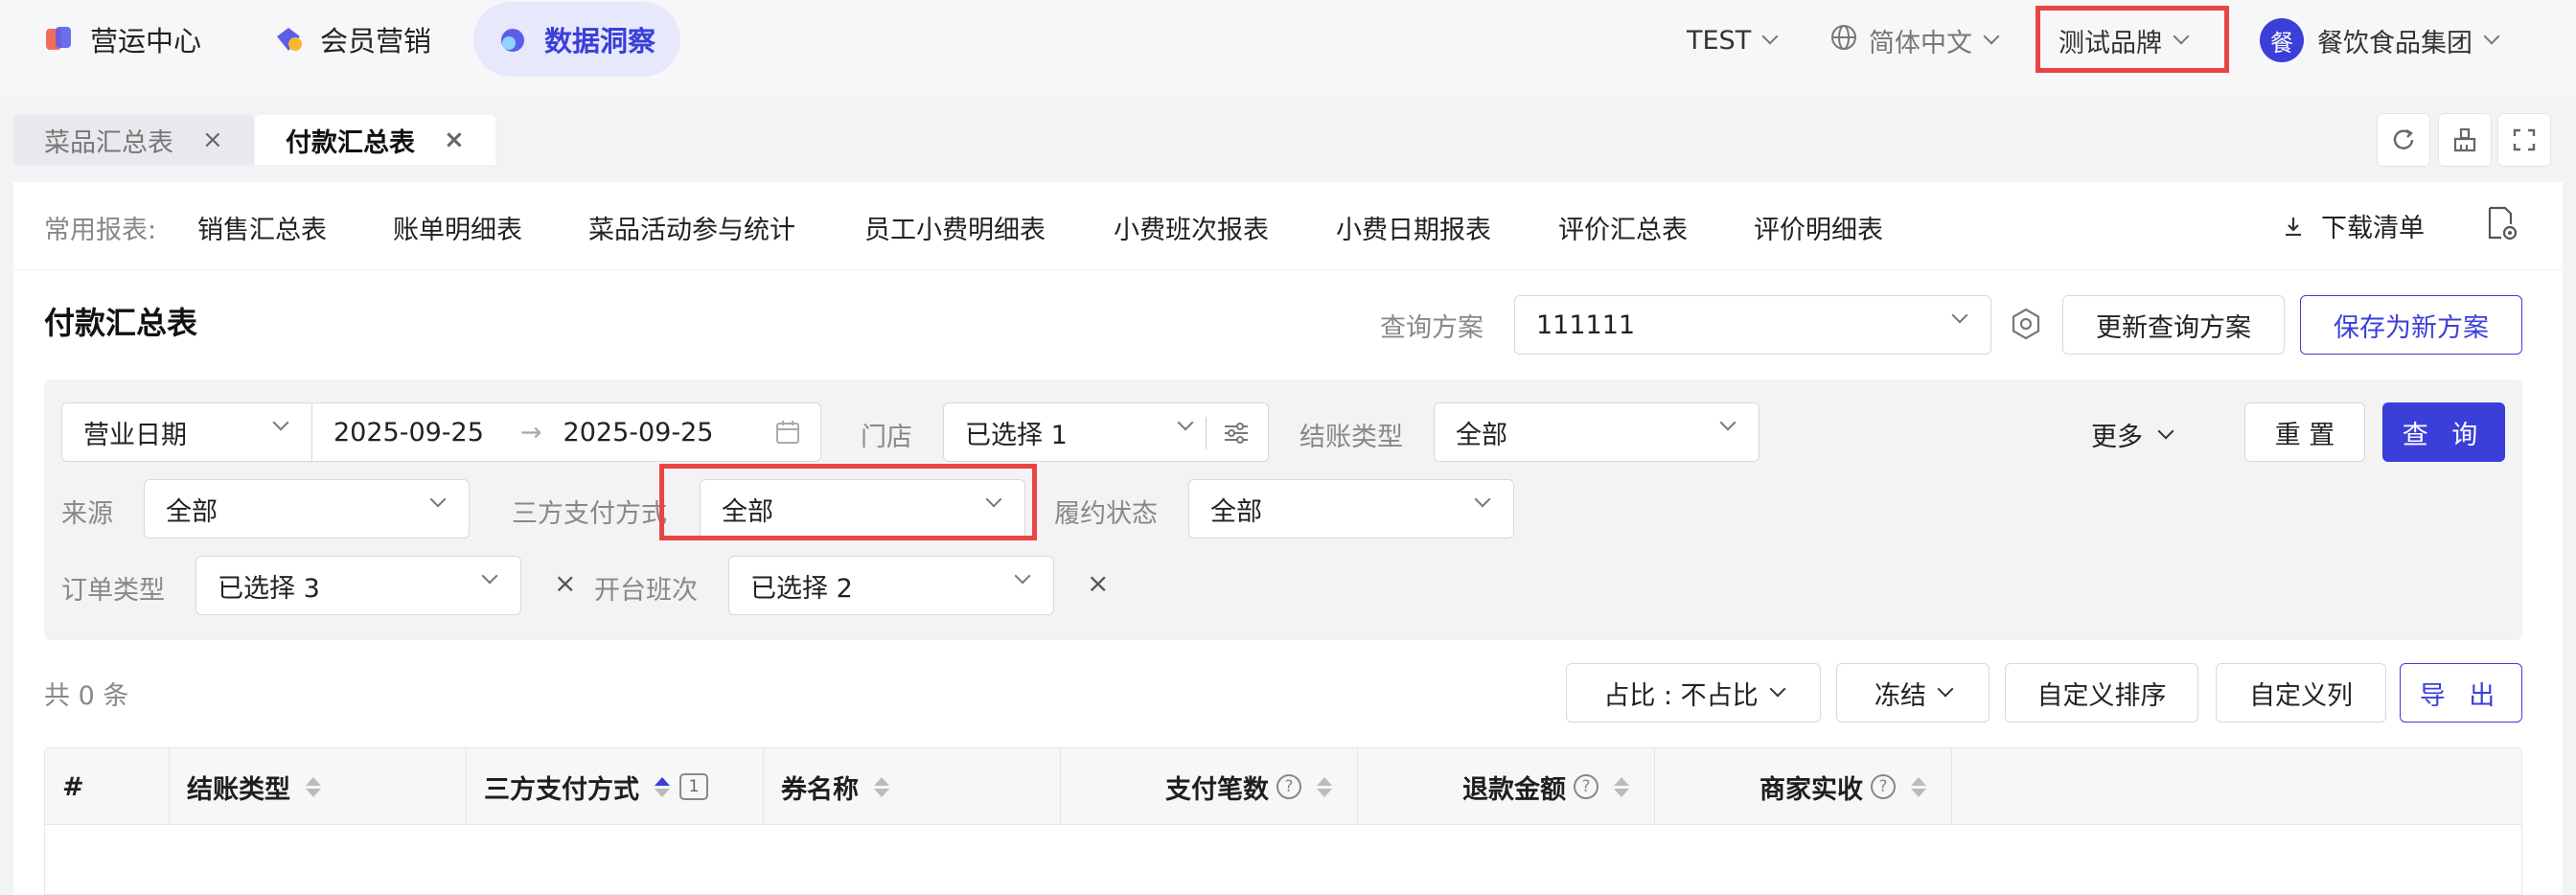  I want to click on fullscreen-button, so click(2524, 140).